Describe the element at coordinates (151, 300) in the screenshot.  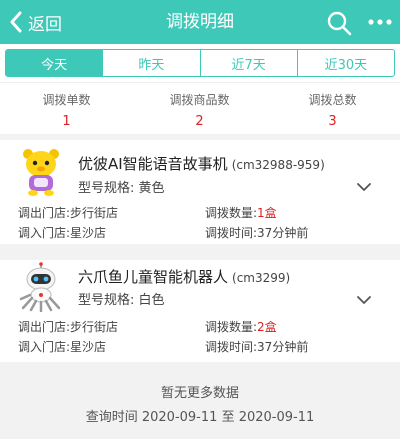
I see `spec-value: 白色` at that location.